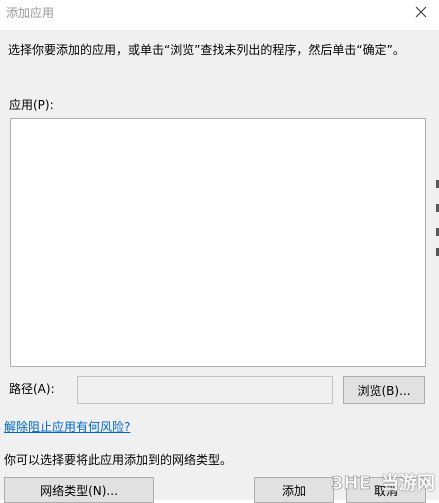  I want to click on network-type-description: 你可以选择要将此应用添加到的网络类型。, so click(118, 460).